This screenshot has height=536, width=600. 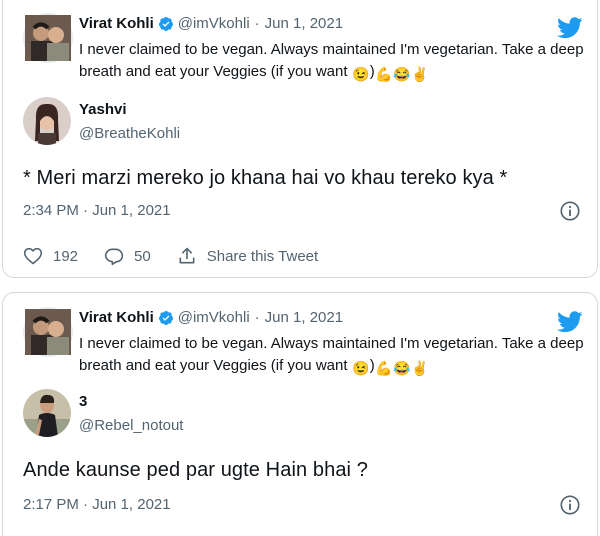 What do you see at coordinates (131, 425) in the screenshot?
I see `reply-author-handle: @Rebel_notout` at bounding box center [131, 425].